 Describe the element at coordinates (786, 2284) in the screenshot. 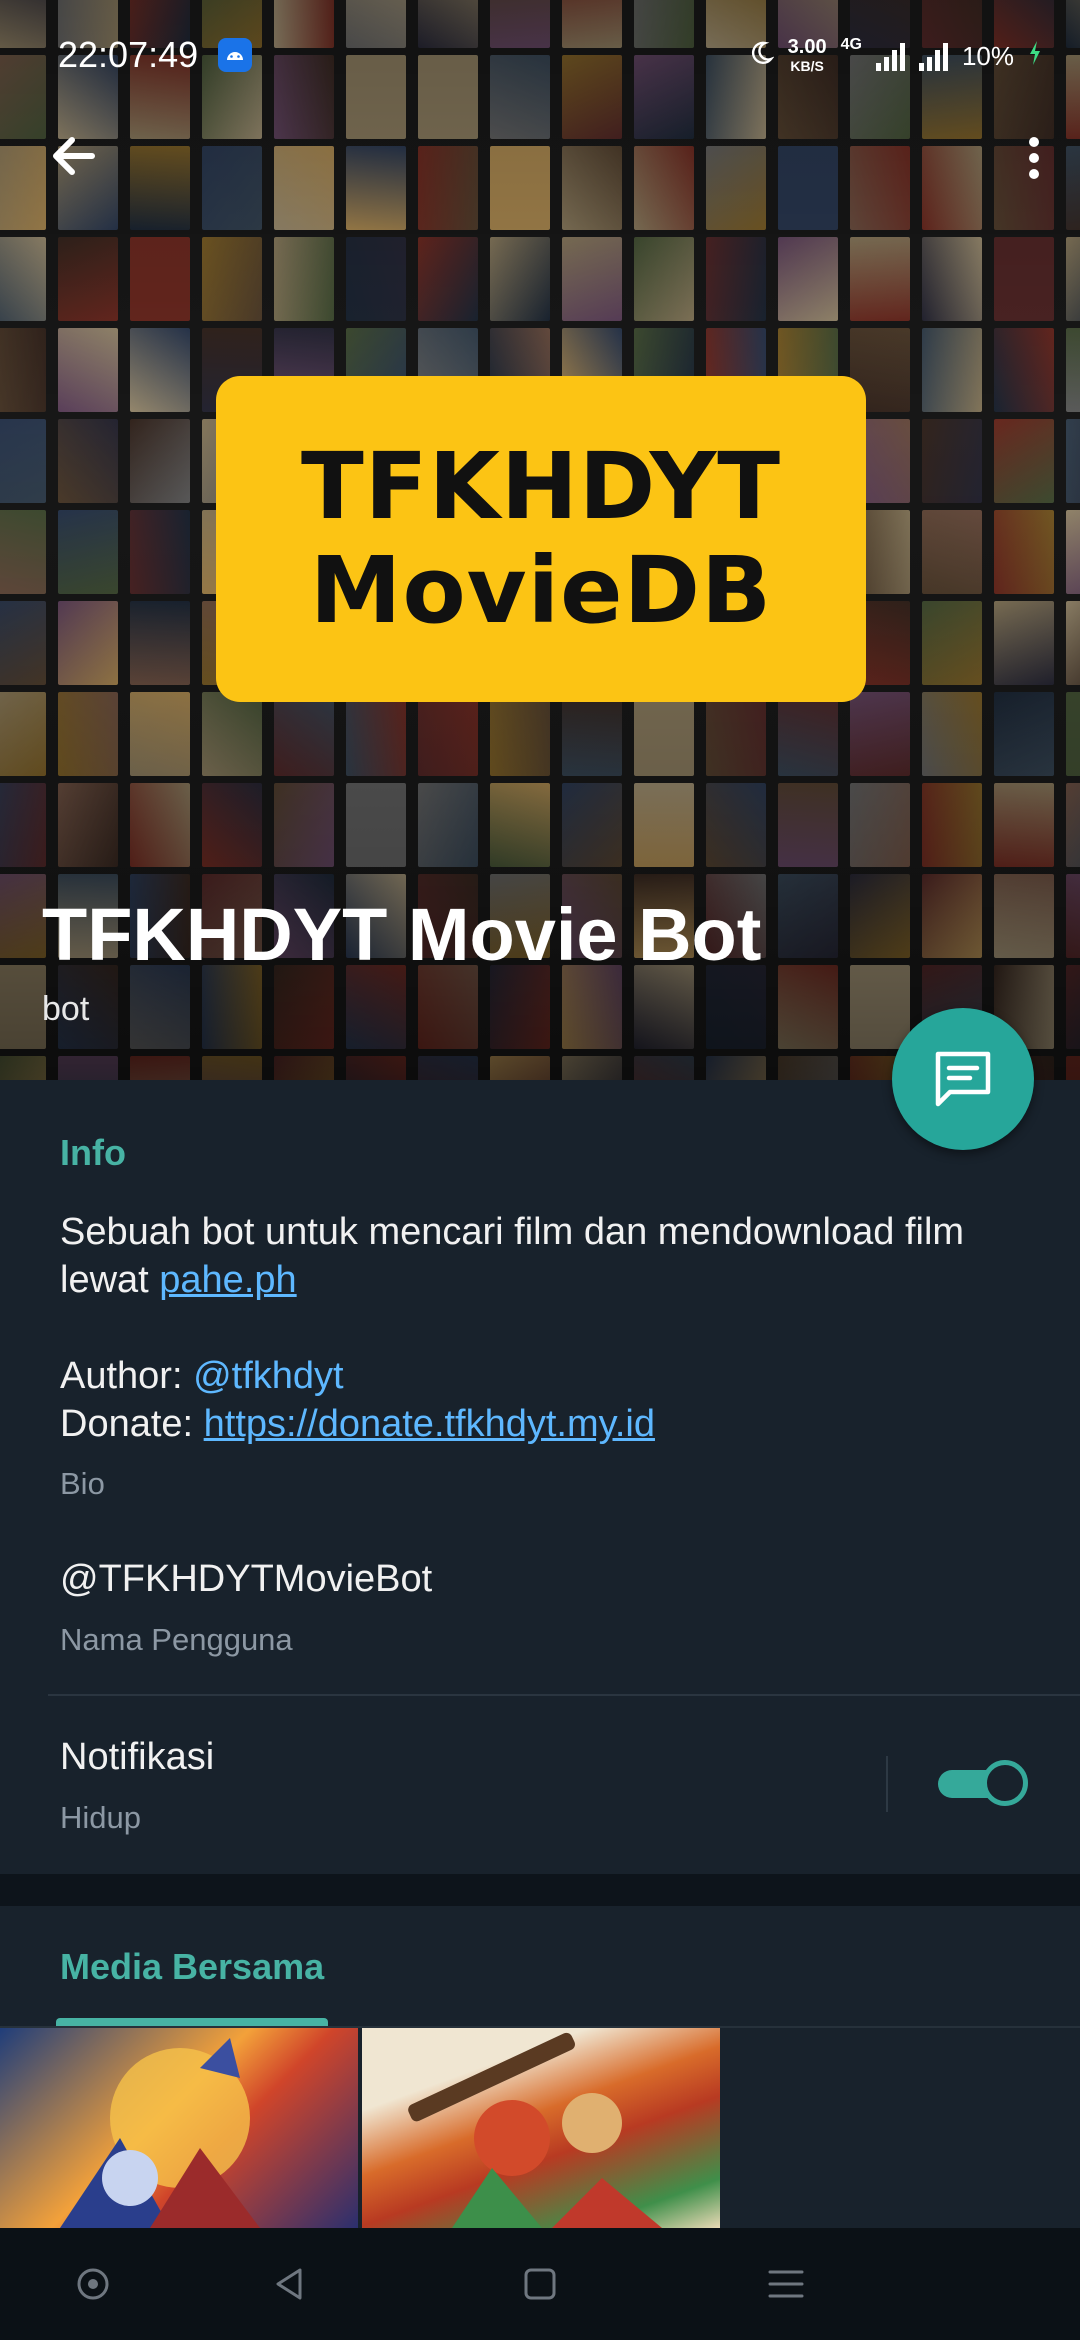

I see `menu-lines-icon` at that location.